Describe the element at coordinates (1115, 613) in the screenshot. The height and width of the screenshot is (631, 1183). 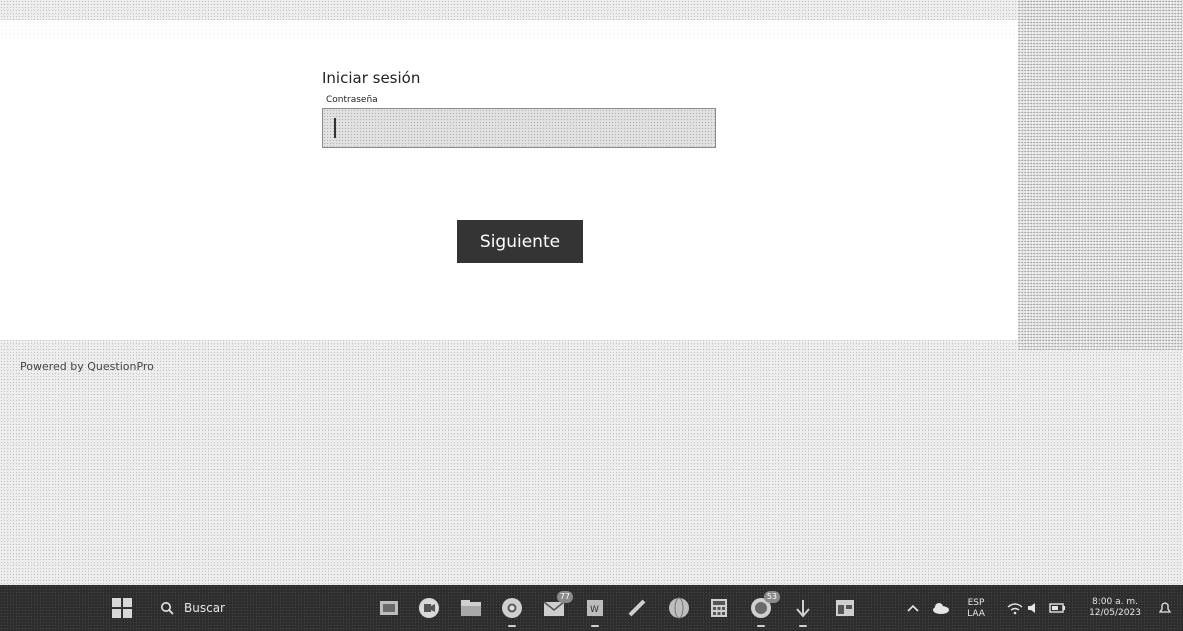
I see `clock-date: 12/05/2023` at that location.